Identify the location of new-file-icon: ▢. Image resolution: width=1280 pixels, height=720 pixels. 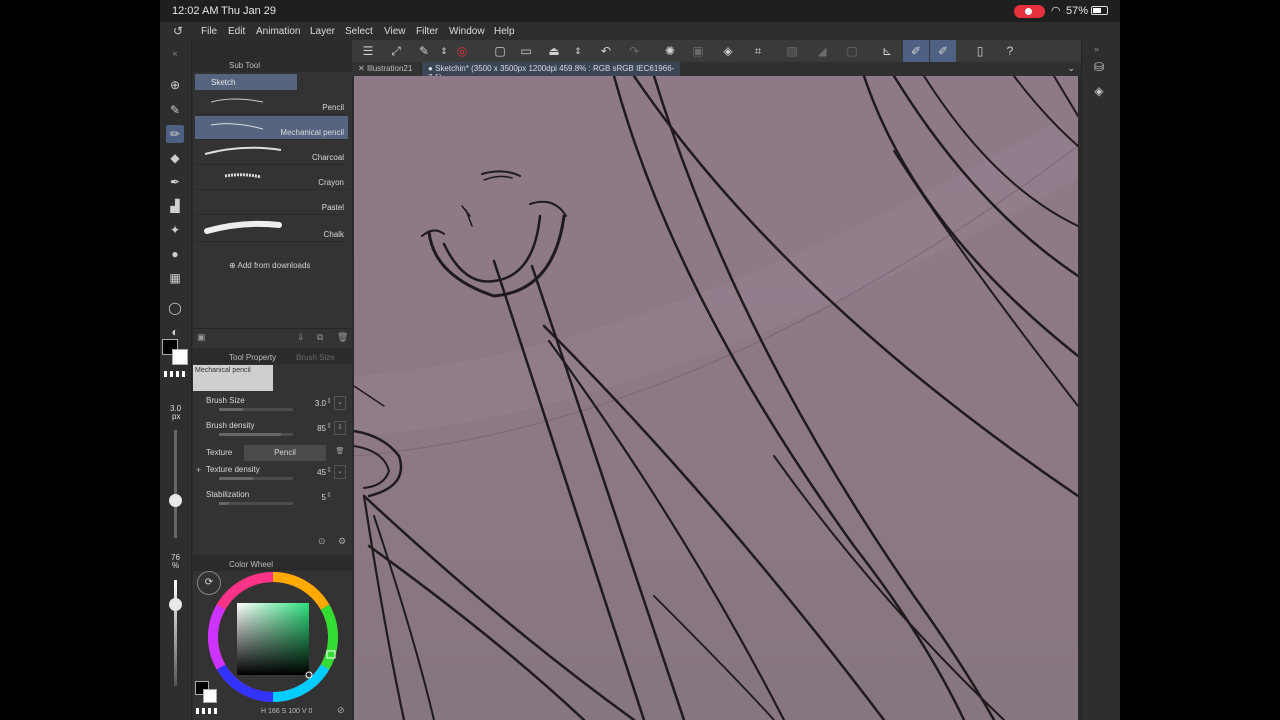
(500, 51).